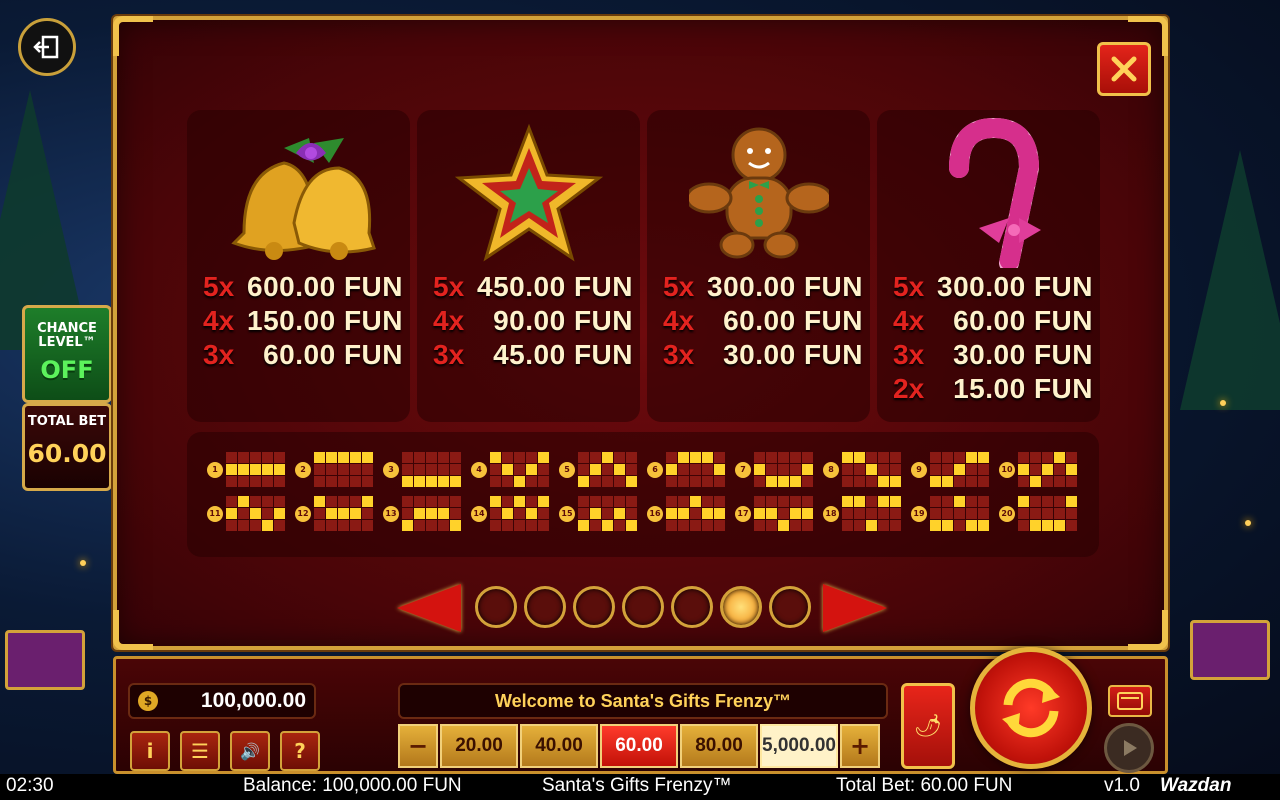 Image resolution: width=1280 pixels, height=800 pixels. Describe the element at coordinates (510, 513) in the screenshot. I see `payline-14: 14` at that location.